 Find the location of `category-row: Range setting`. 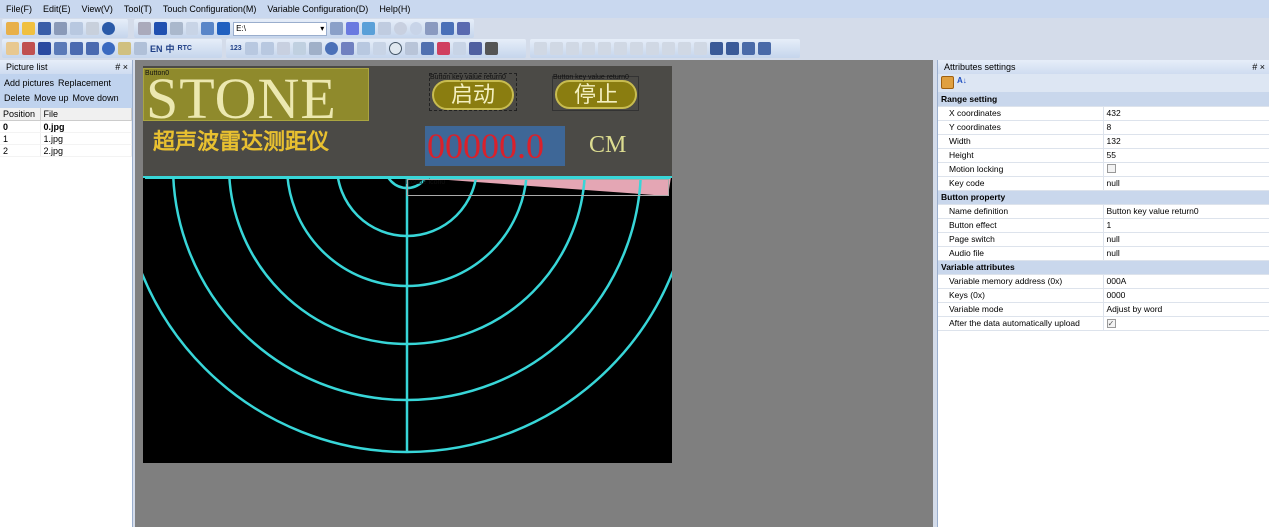

category-row: Range setting is located at coordinates (1103, 99).